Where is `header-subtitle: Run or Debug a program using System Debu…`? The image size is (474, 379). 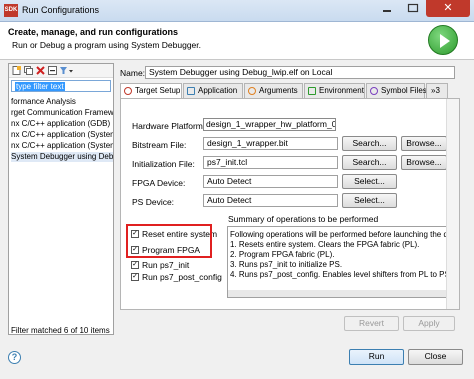 header-subtitle: Run or Debug a program using System Debu… is located at coordinates (106, 45).